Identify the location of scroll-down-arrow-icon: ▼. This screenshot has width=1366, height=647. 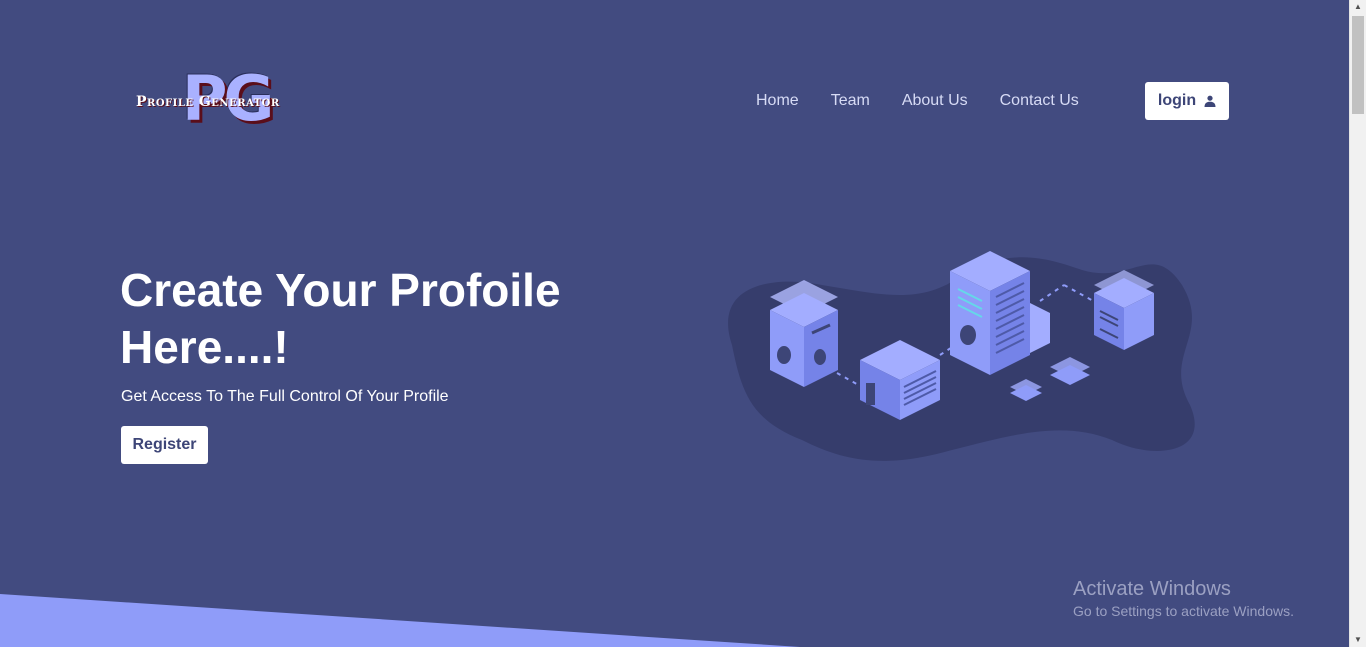
(1358, 640).